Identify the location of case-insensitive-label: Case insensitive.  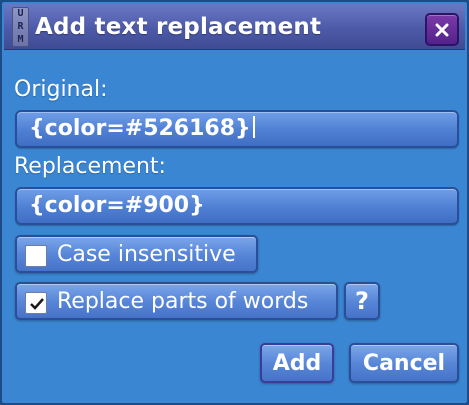
(146, 254).